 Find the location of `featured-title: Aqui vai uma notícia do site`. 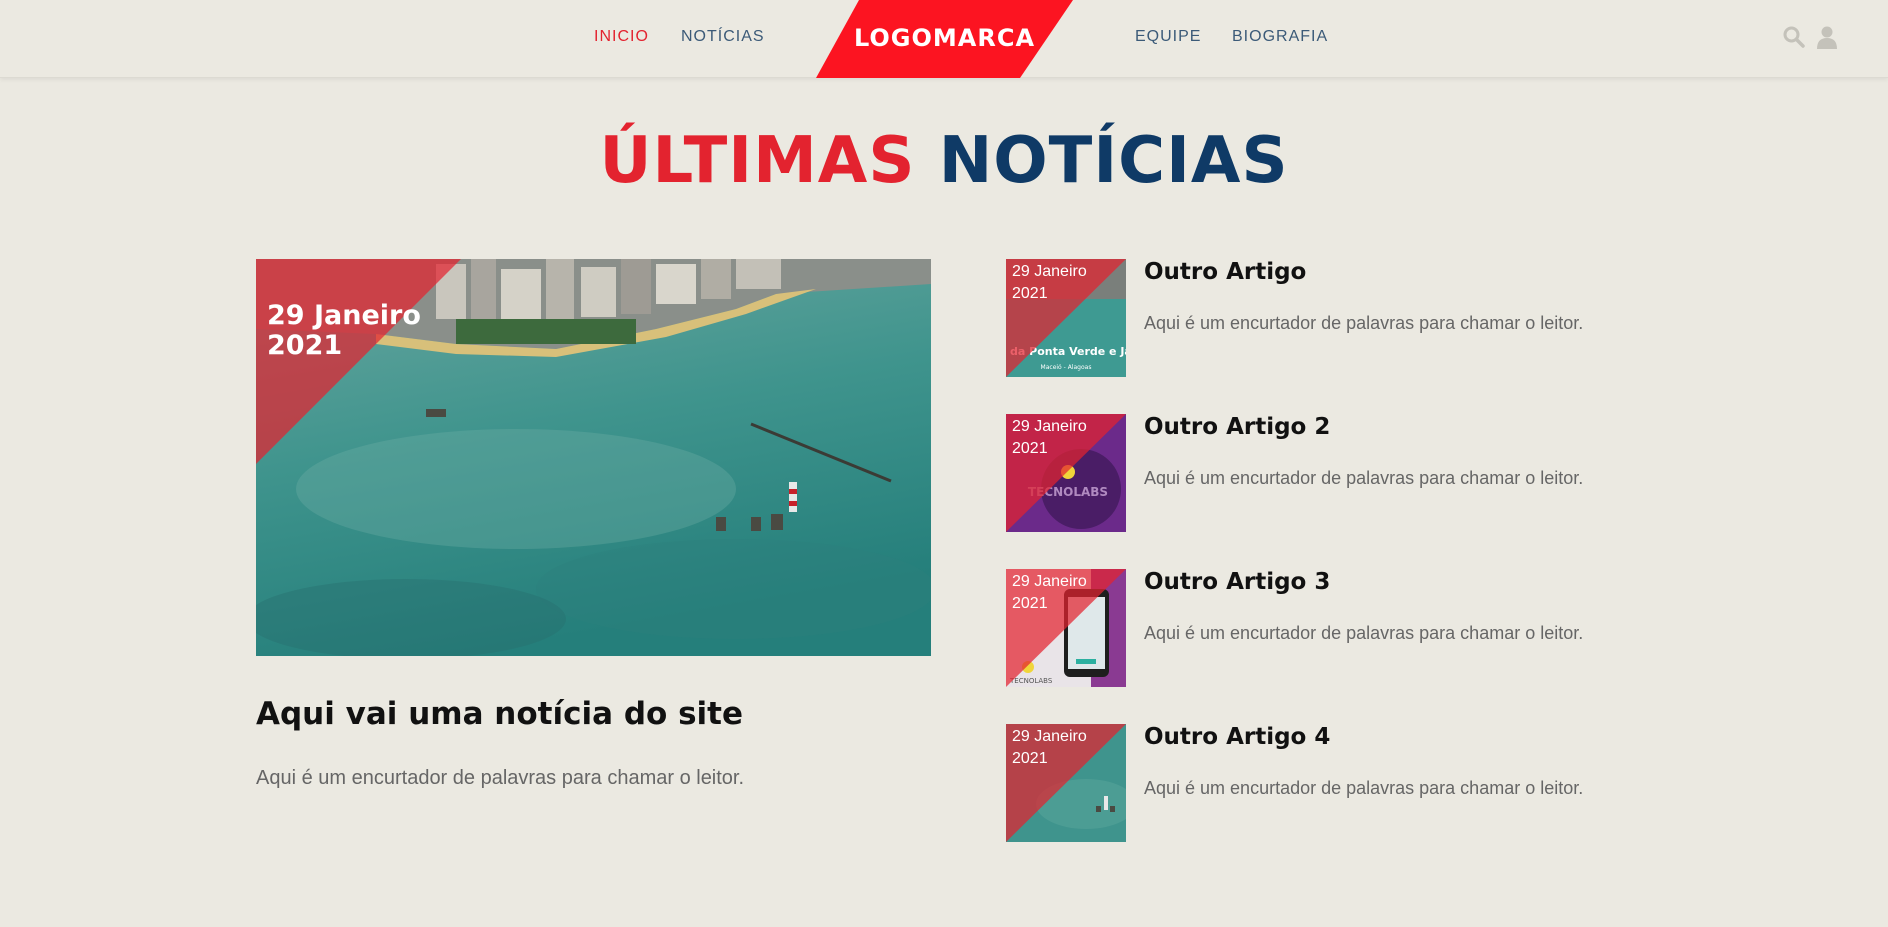

featured-title: Aqui vai uma notícia do site is located at coordinates (499, 714).